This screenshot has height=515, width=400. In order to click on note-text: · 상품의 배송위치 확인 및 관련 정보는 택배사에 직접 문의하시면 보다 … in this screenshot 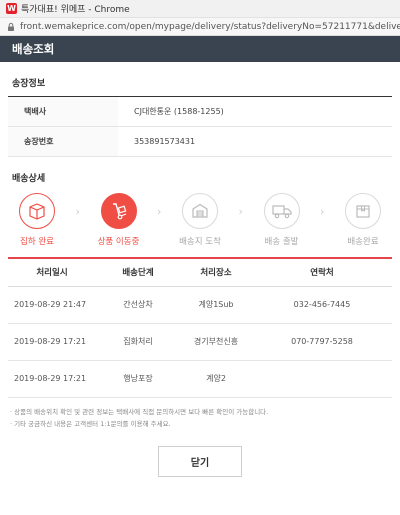, I will do `click(139, 411)`.